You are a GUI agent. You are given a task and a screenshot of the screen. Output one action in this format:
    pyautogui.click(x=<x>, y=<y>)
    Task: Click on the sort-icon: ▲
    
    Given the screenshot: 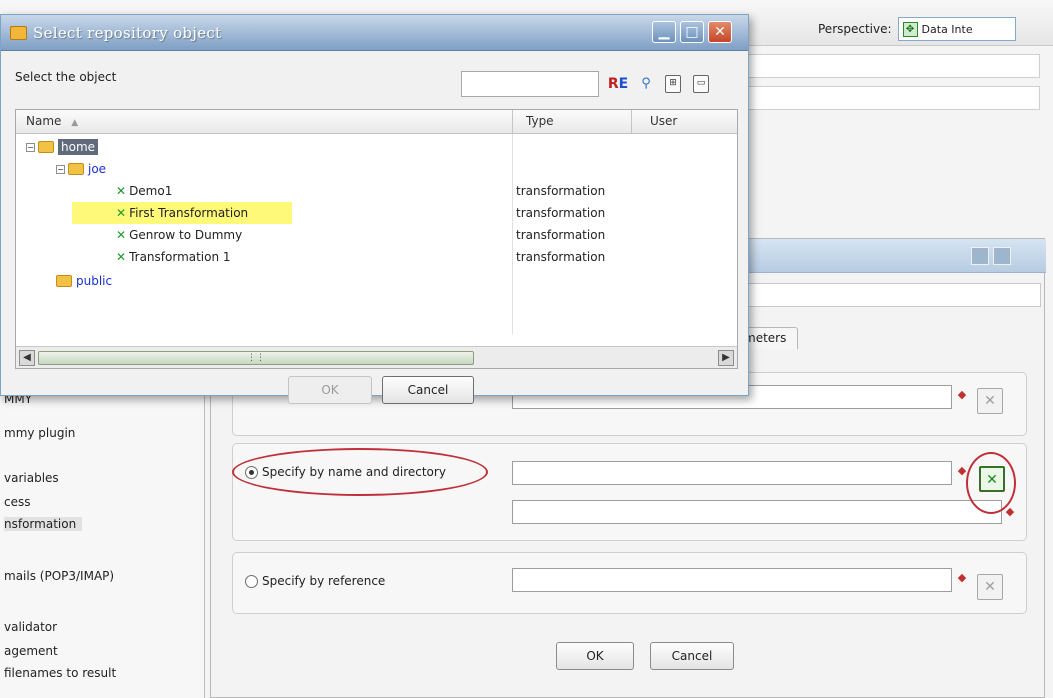 What is the action you would take?
    pyautogui.click(x=75, y=123)
    